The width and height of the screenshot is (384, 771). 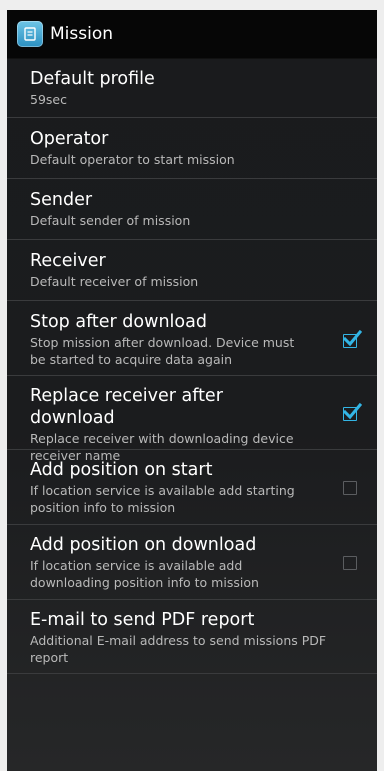 I want to click on pref-receiver: Receiver Default receiver of mission, so click(x=192, y=270).